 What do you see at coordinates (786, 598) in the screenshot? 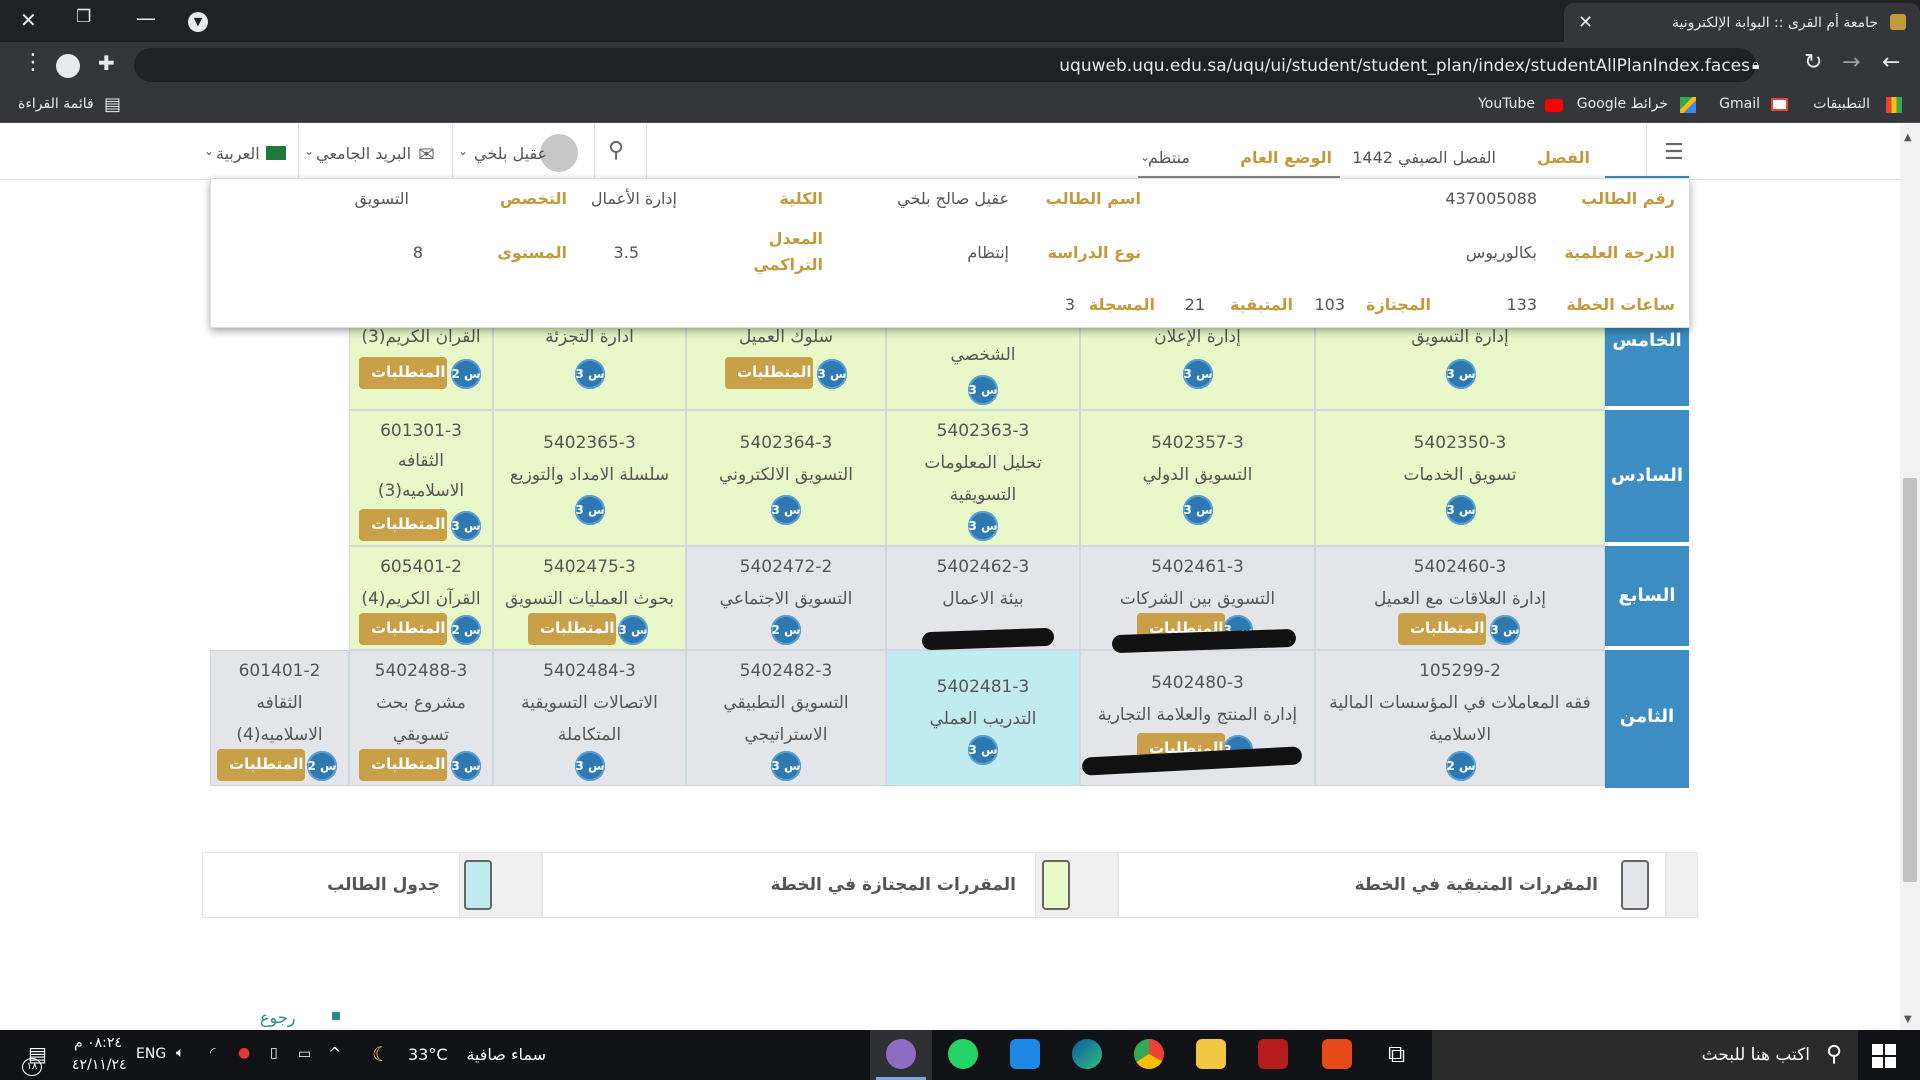
I see `course-cell: 5402472-2 التسويق الاجتماعي 2 س` at bounding box center [786, 598].